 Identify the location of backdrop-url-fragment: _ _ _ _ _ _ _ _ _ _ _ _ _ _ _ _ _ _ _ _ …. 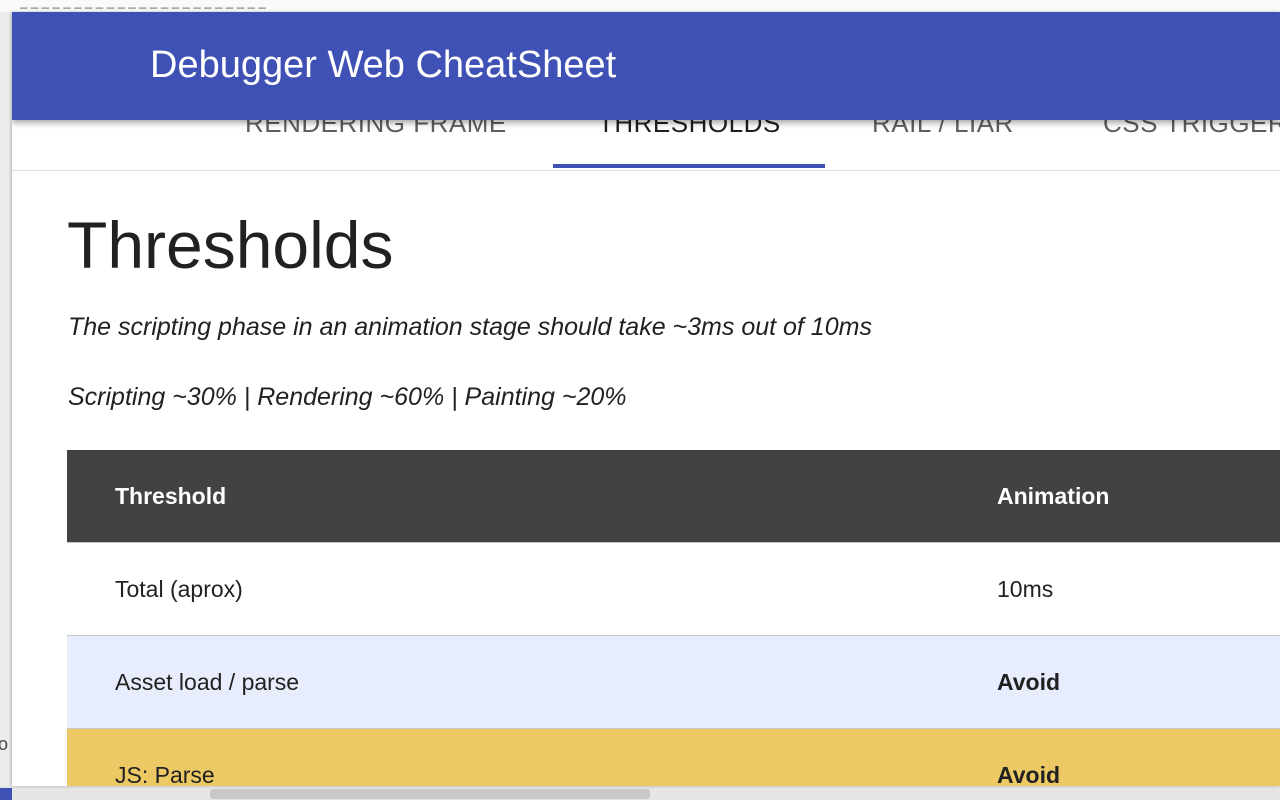
(143, 4).